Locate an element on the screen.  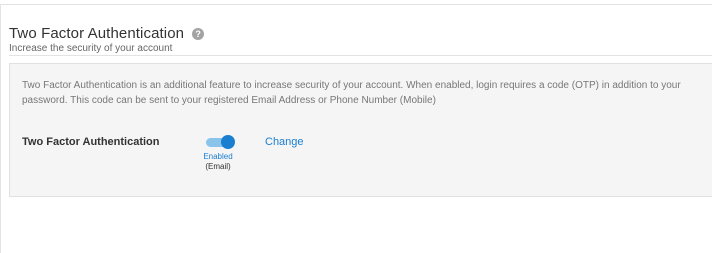
header-divider is located at coordinates (360, 55).